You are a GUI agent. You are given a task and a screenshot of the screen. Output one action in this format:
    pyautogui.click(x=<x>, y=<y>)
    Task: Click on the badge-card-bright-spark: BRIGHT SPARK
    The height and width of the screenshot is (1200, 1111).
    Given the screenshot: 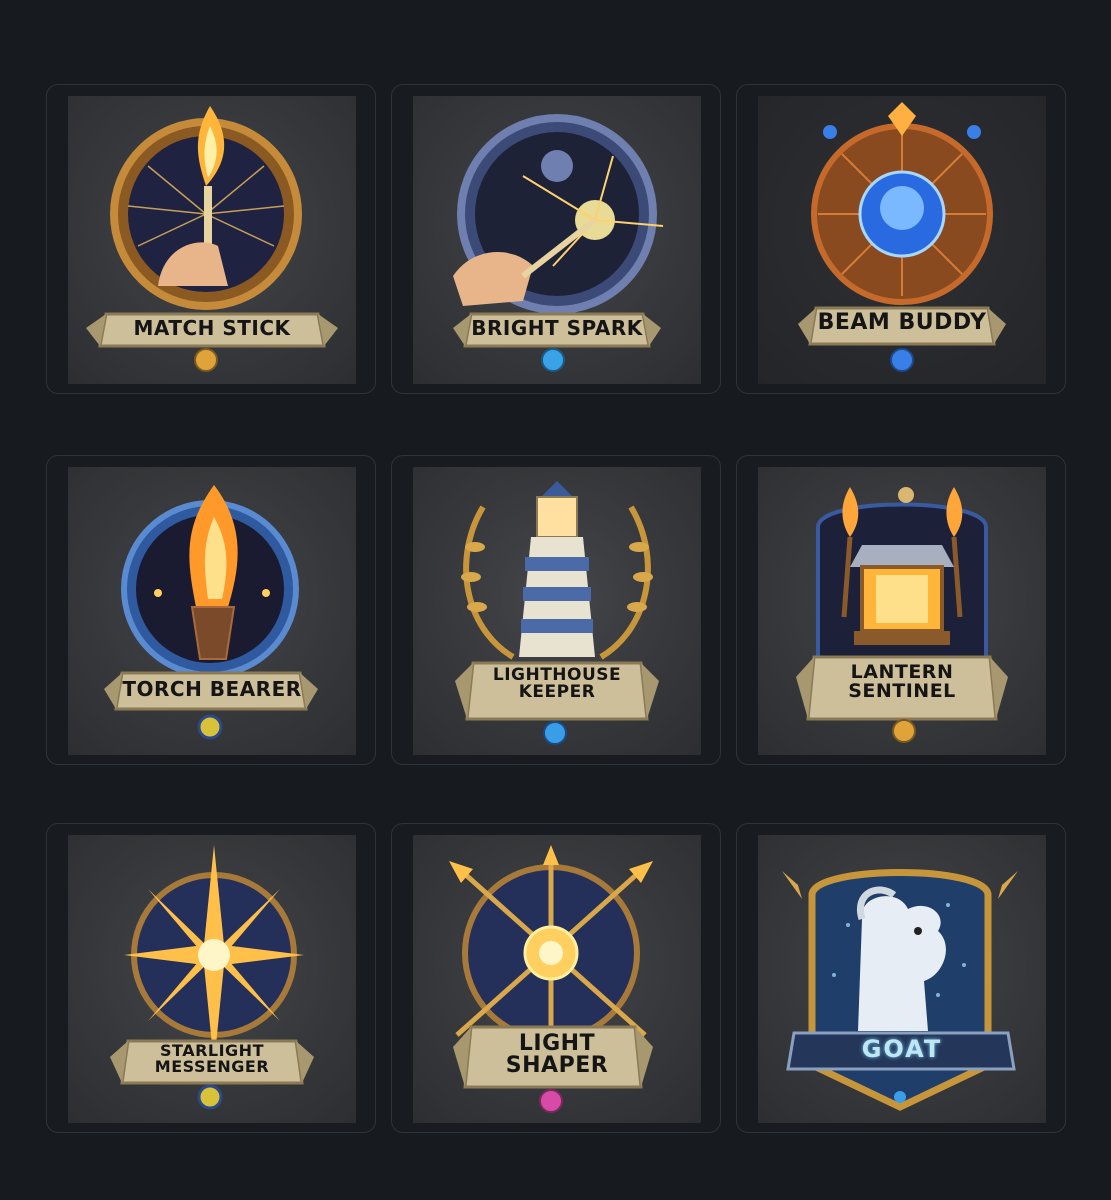 What is the action you would take?
    pyautogui.click(x=556, y=239)
    